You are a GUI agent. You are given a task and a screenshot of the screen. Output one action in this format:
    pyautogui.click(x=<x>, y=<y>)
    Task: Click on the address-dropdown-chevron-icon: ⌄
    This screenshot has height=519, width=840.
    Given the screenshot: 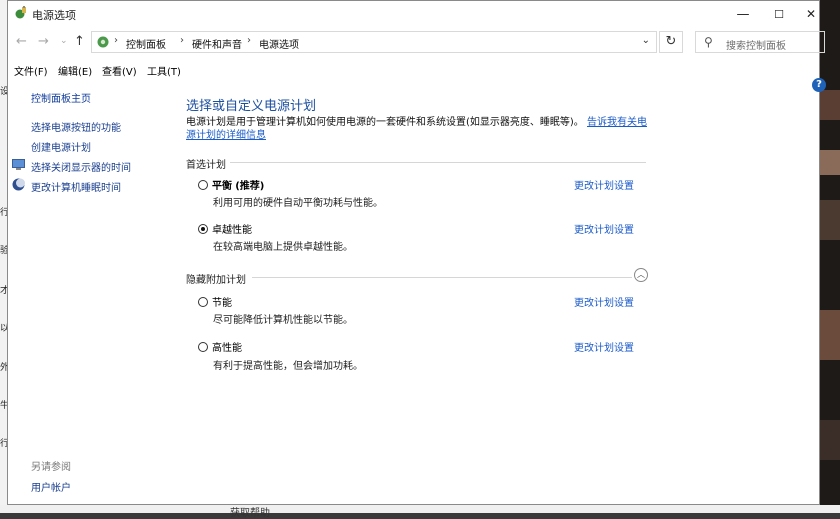 What is the action you would take?
    pyautogui.click(x=646, y=40)
    